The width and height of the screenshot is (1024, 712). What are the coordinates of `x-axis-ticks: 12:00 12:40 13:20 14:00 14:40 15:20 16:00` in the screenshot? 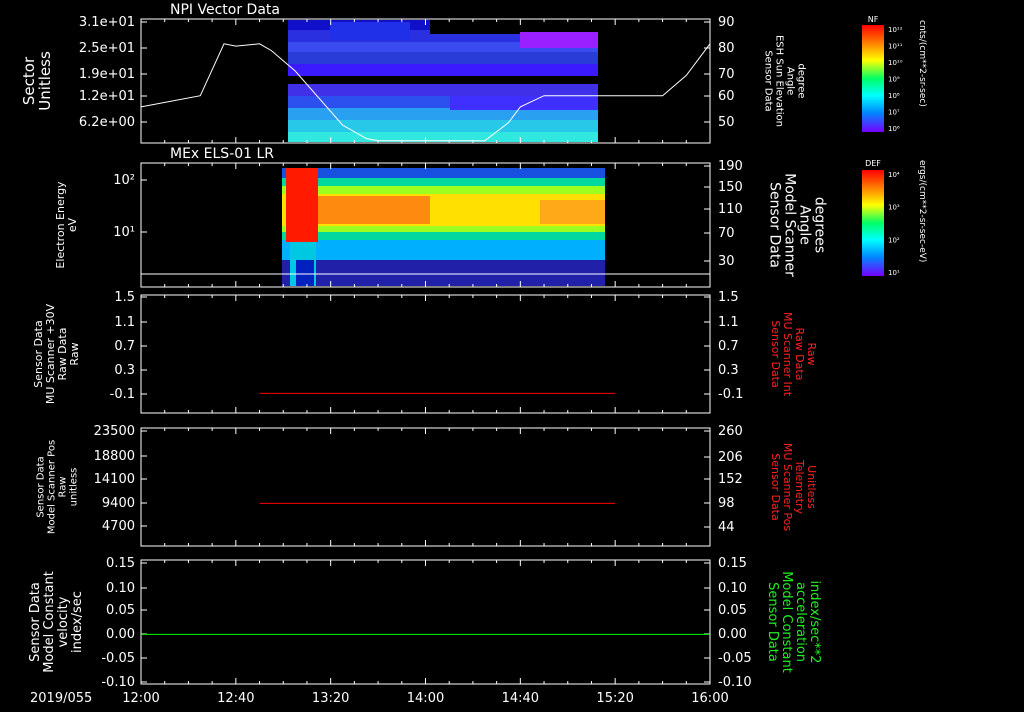 It's located at (425, 698).